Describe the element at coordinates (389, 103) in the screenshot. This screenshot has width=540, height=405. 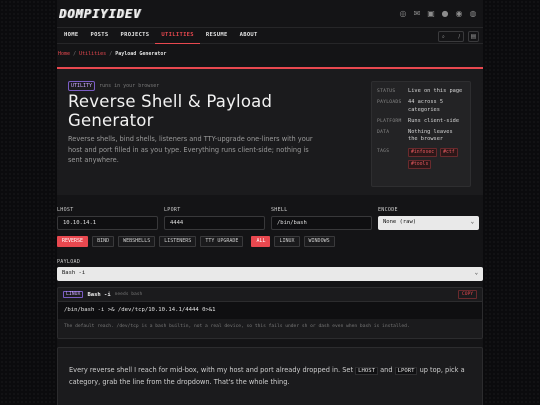
I see `info-label: PAYLOADS` at that location.